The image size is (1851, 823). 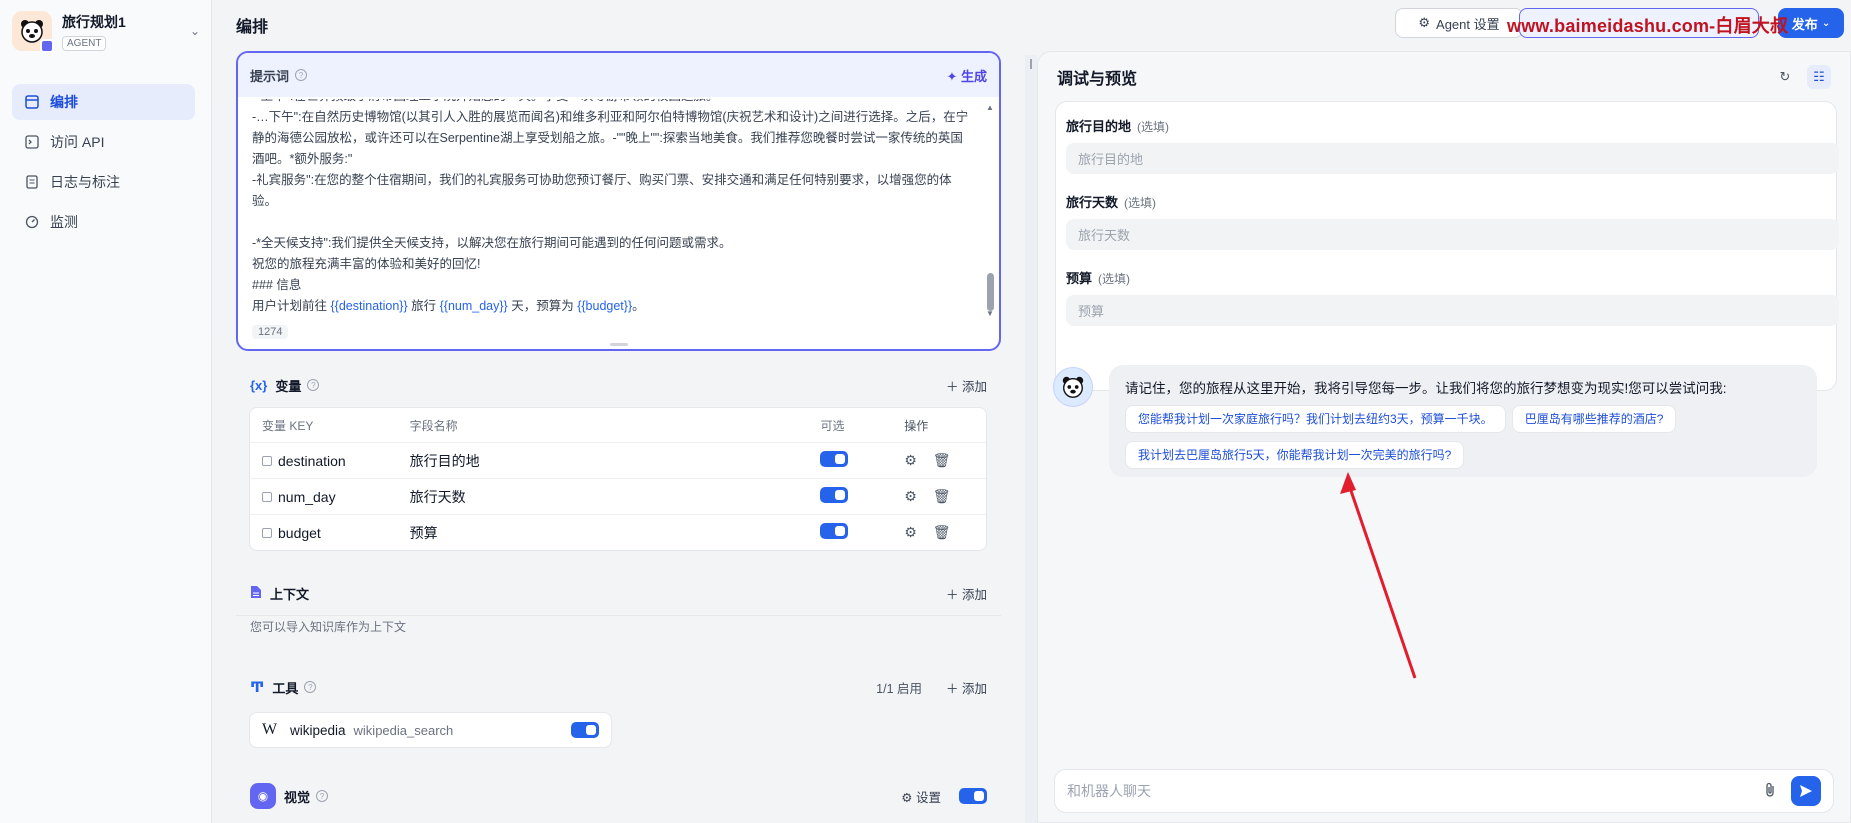 I want to click on add-variable-button: ＋ 添加, so click(x=966, y=385).